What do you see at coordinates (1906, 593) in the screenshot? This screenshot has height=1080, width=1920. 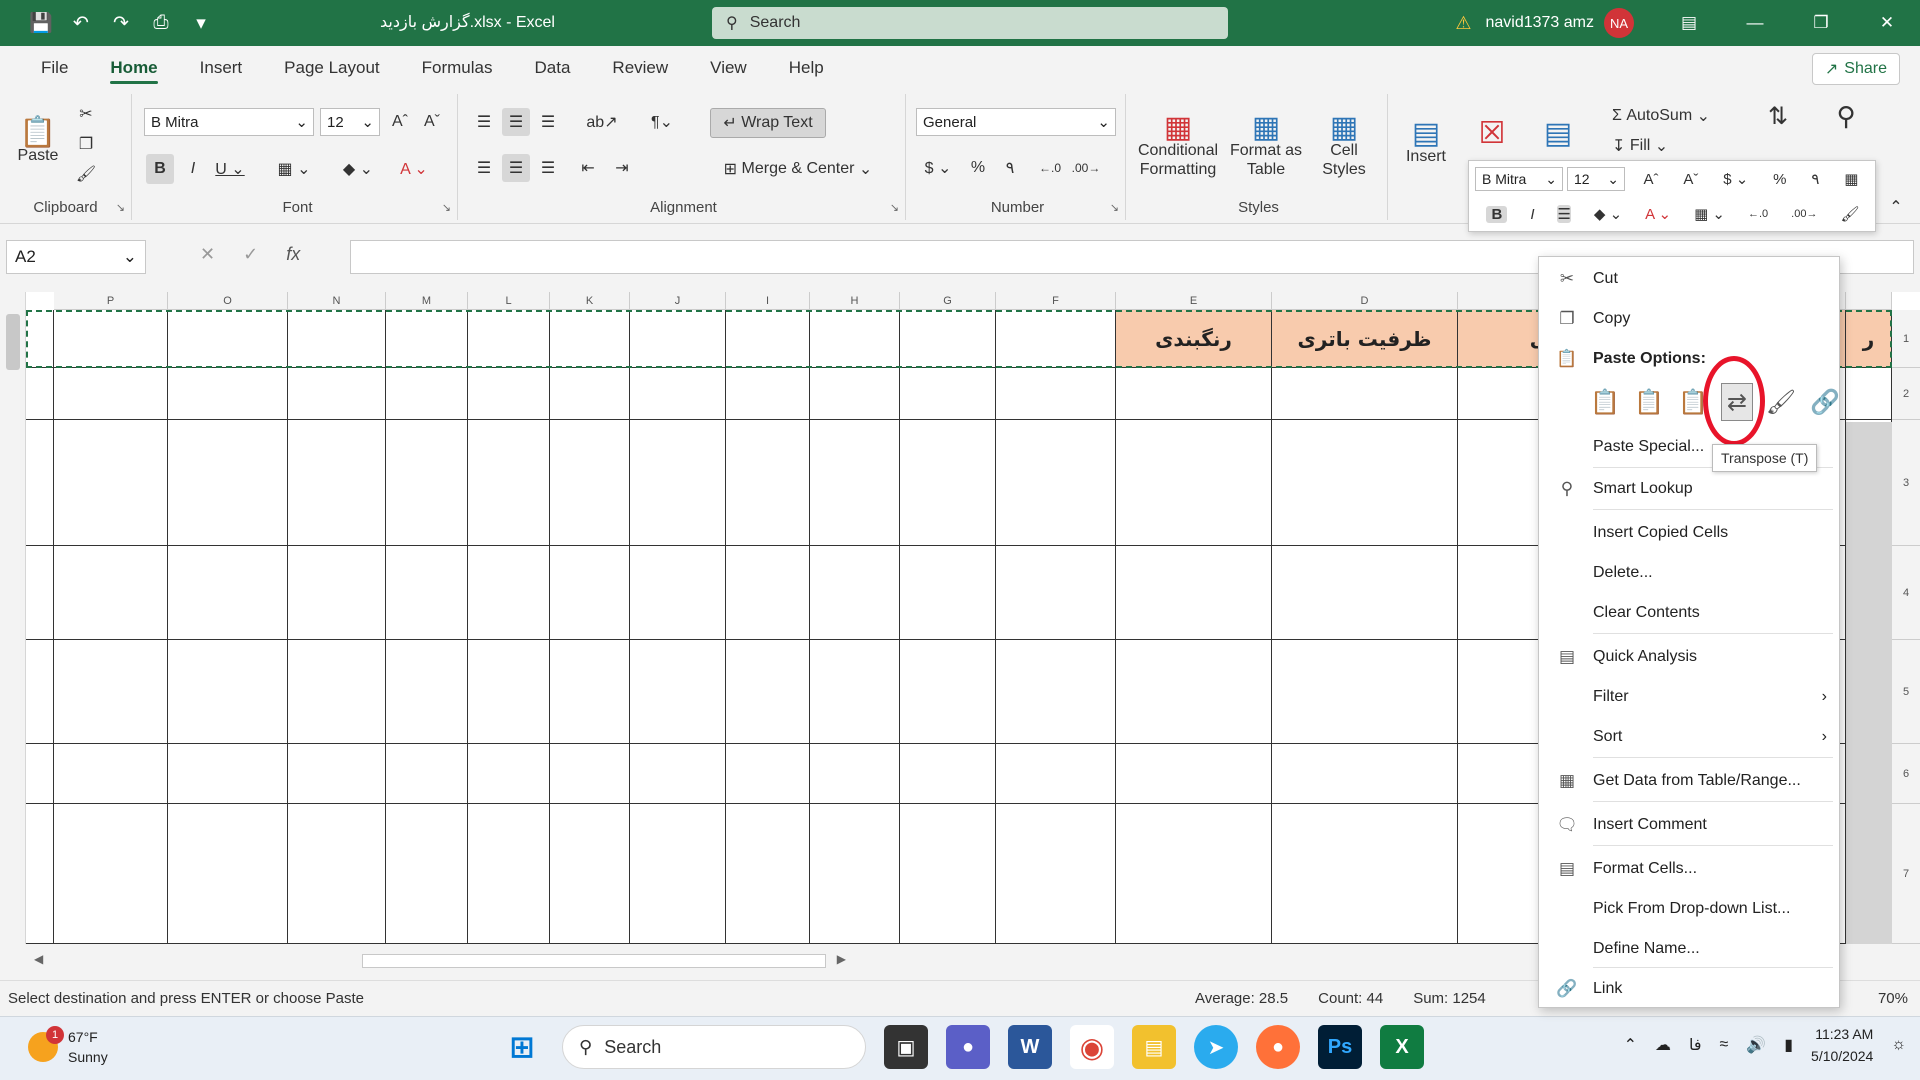 I see `row-header: 4` at bounding box center [1906, 593].